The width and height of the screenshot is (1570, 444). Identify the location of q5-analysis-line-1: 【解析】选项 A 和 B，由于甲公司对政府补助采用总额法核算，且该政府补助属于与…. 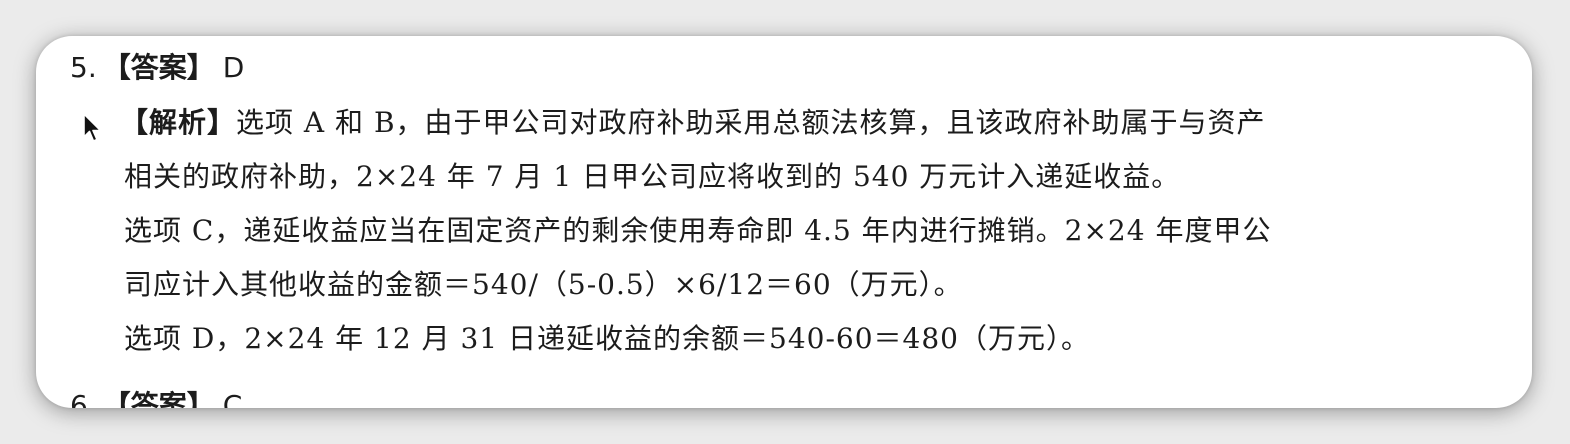
(693, 122).